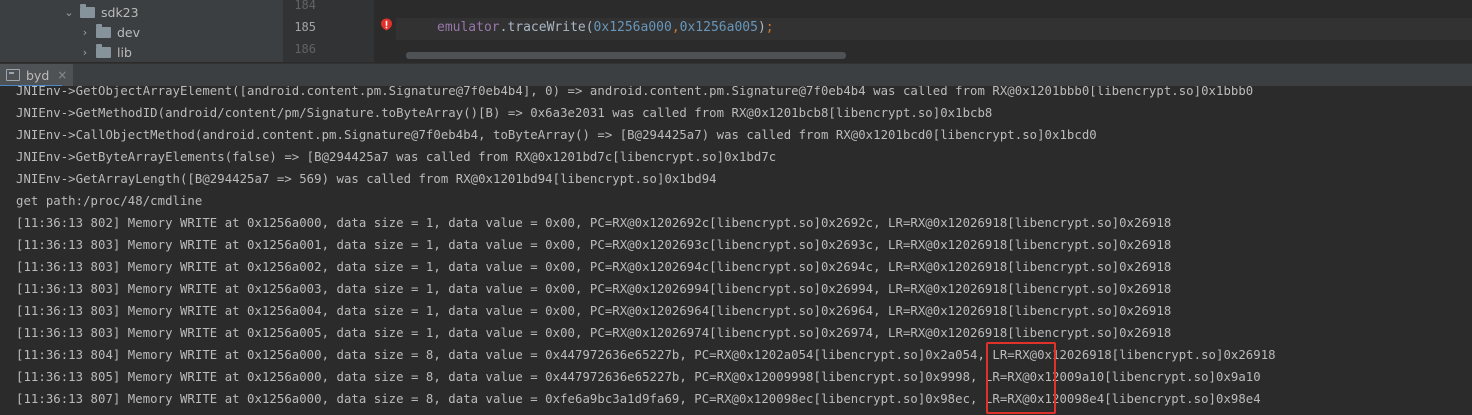 The image size is (1472, 415). Describe the element at coordinates (109, 201) in the screenshot. I see `console-line: get path:/proc/48/cmdline` at that location.